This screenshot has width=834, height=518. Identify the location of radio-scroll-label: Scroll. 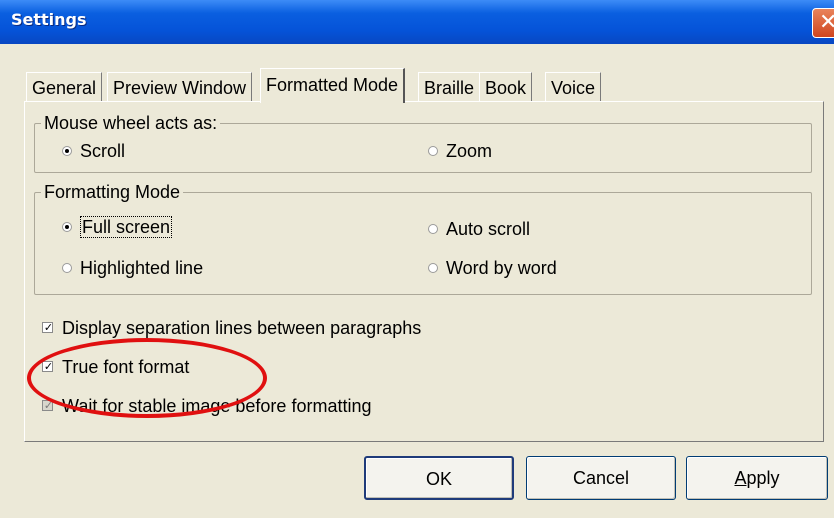
(103, 151).